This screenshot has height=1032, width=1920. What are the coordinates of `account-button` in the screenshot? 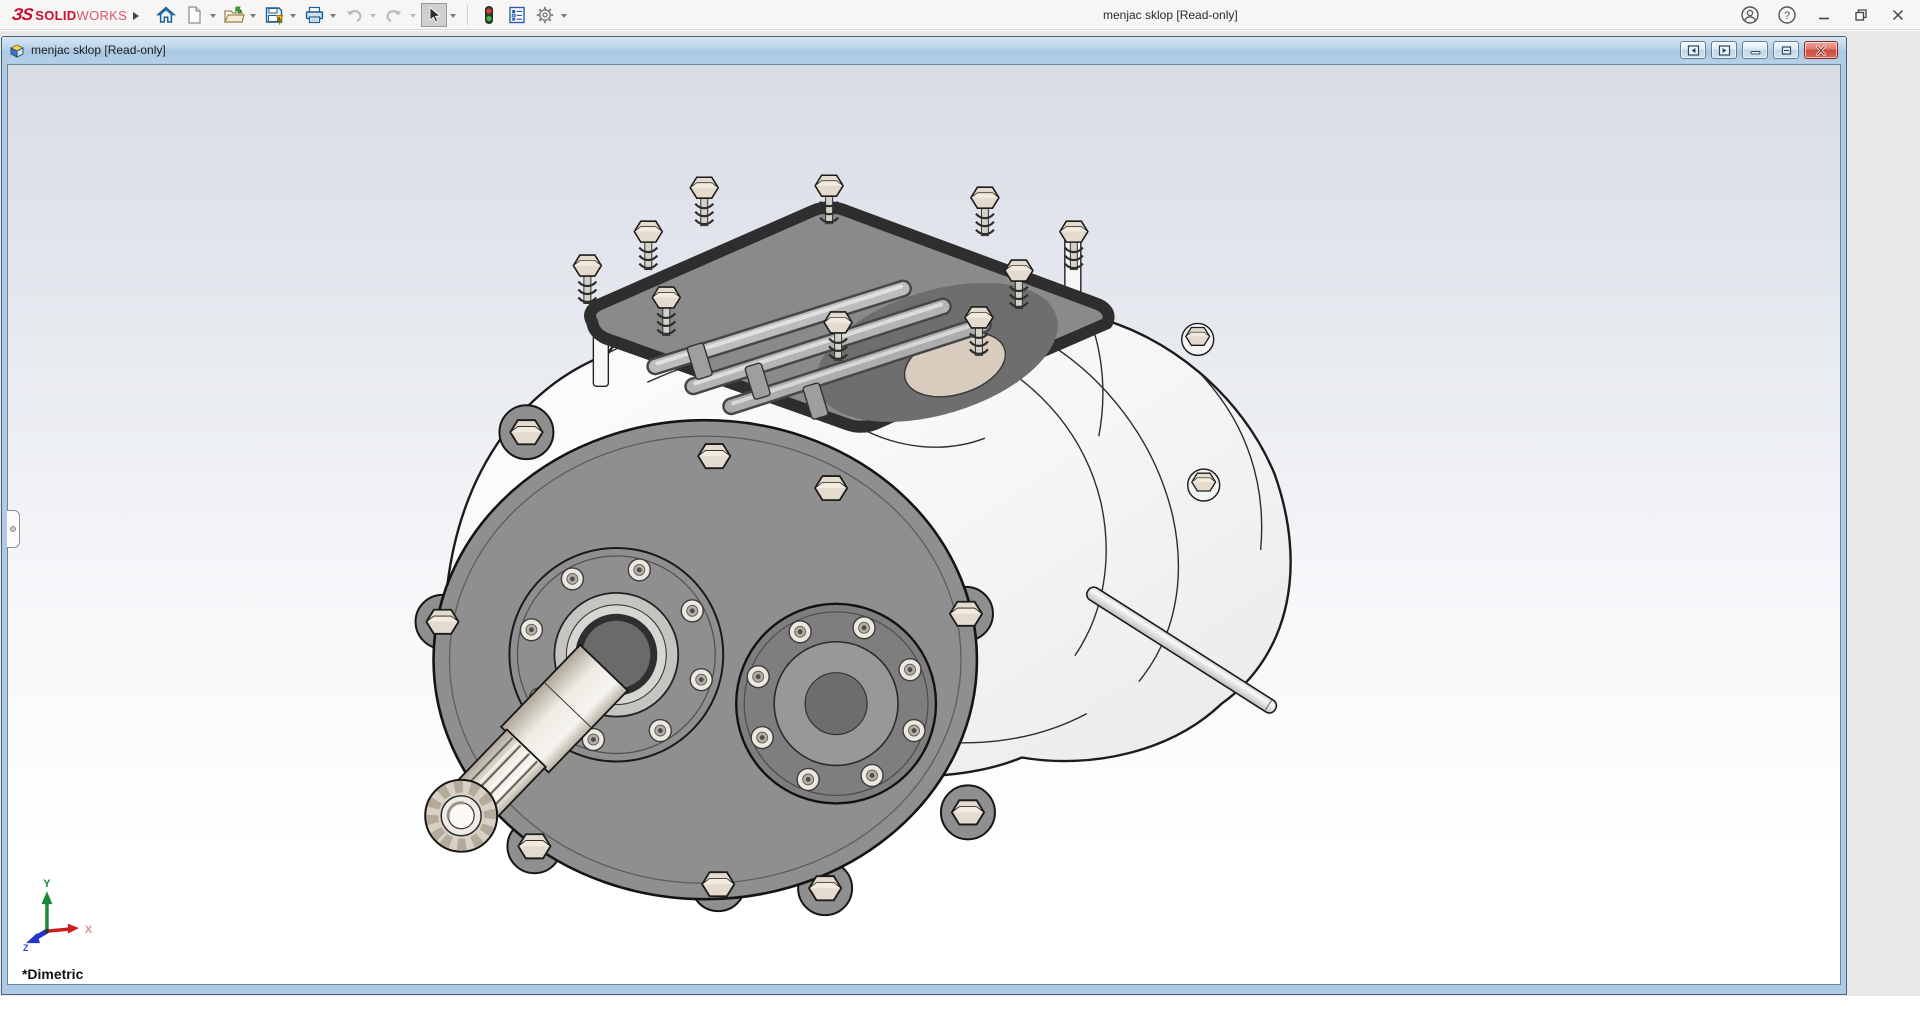 It's located at (1750, 15).